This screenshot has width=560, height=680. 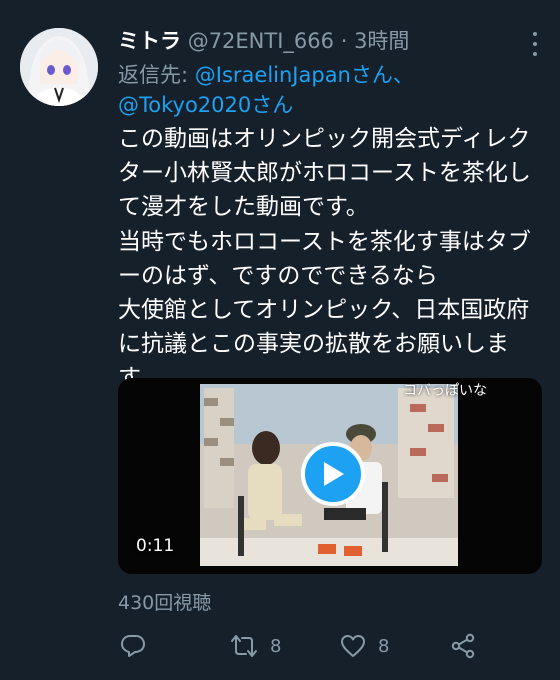 What do you see at coordinates (243, 207) in the screenshot?
I see `tweet-body-line: て漫才をした動画です。` at bounding box center [243, 207].